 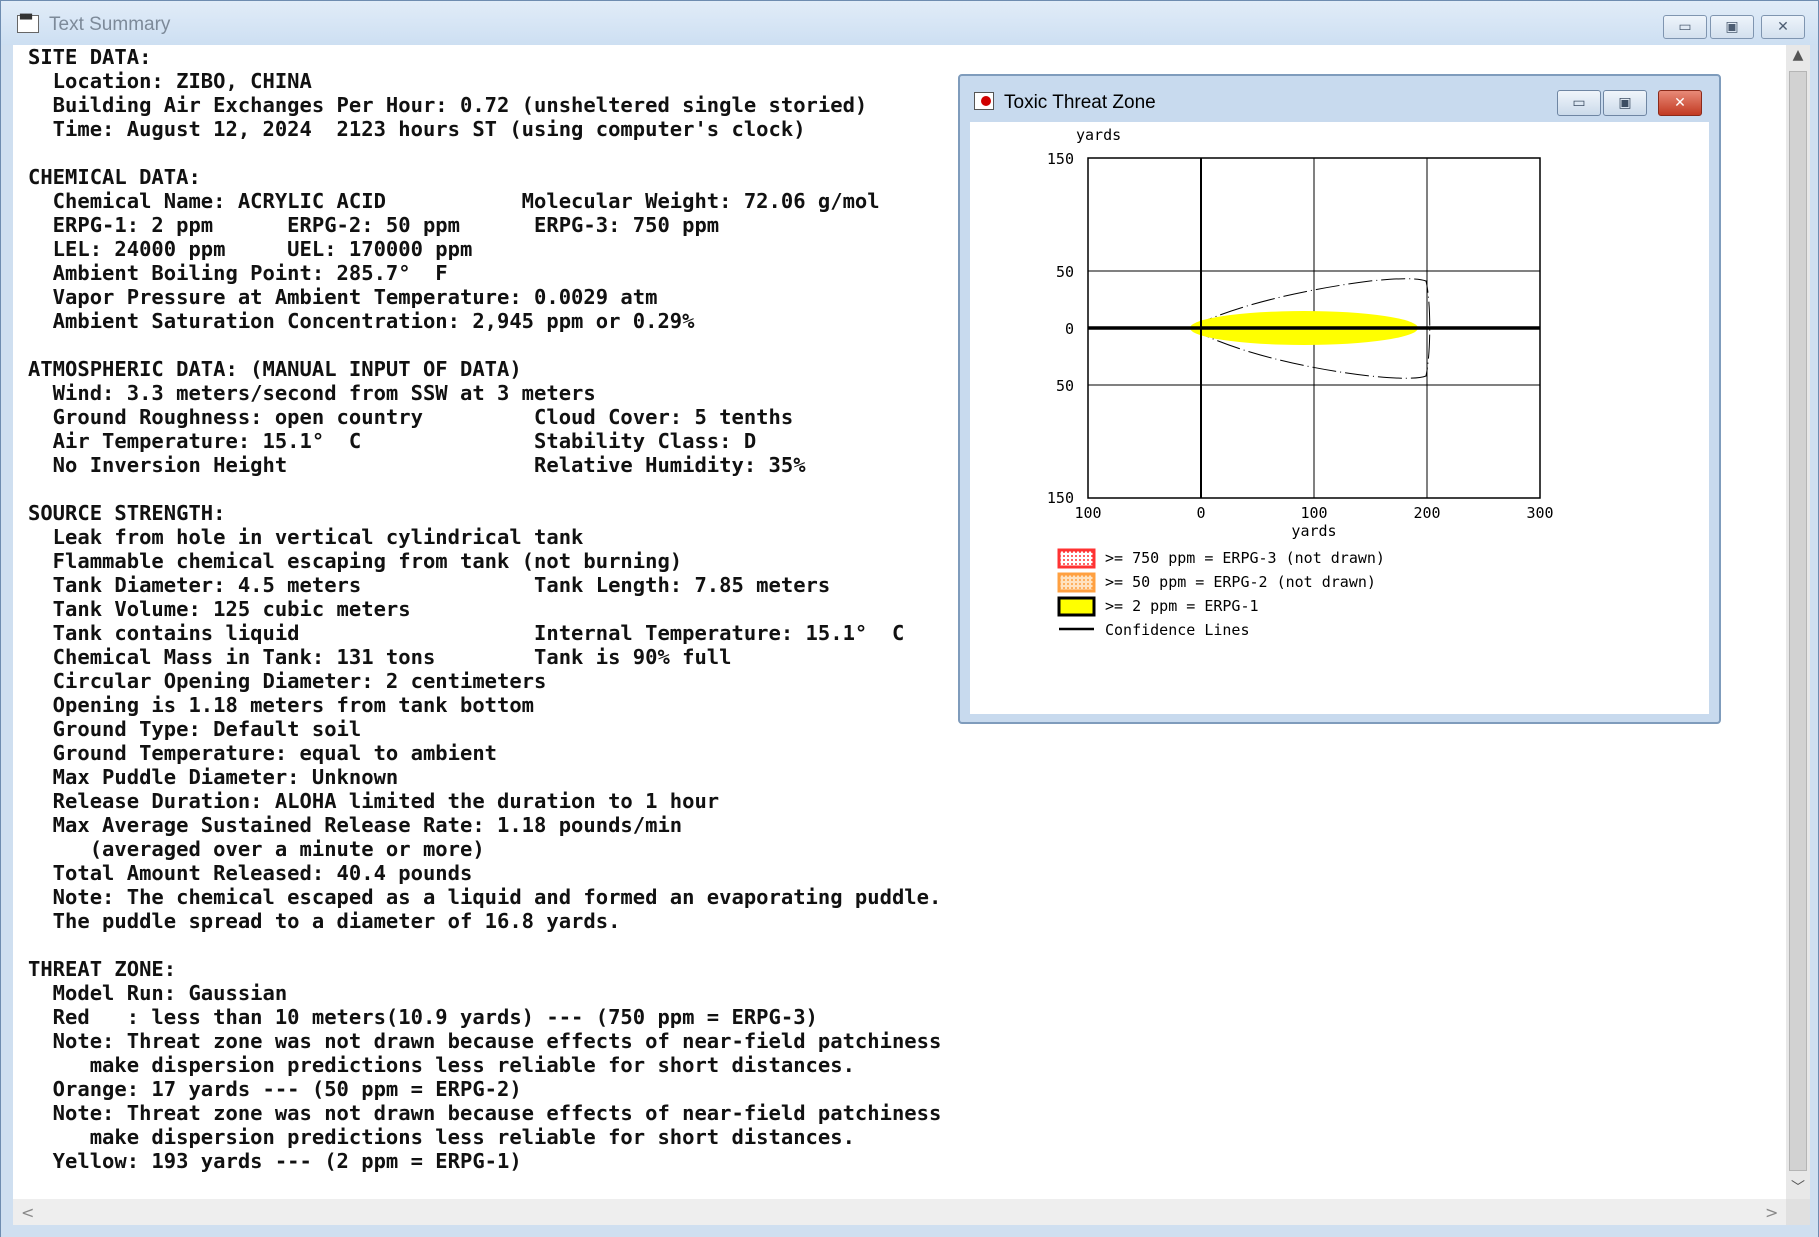 What do you see at coordinates (1685, 27) in the screenshot?
I see `minimize-button: ▭` at bounding box center [1685, 27].